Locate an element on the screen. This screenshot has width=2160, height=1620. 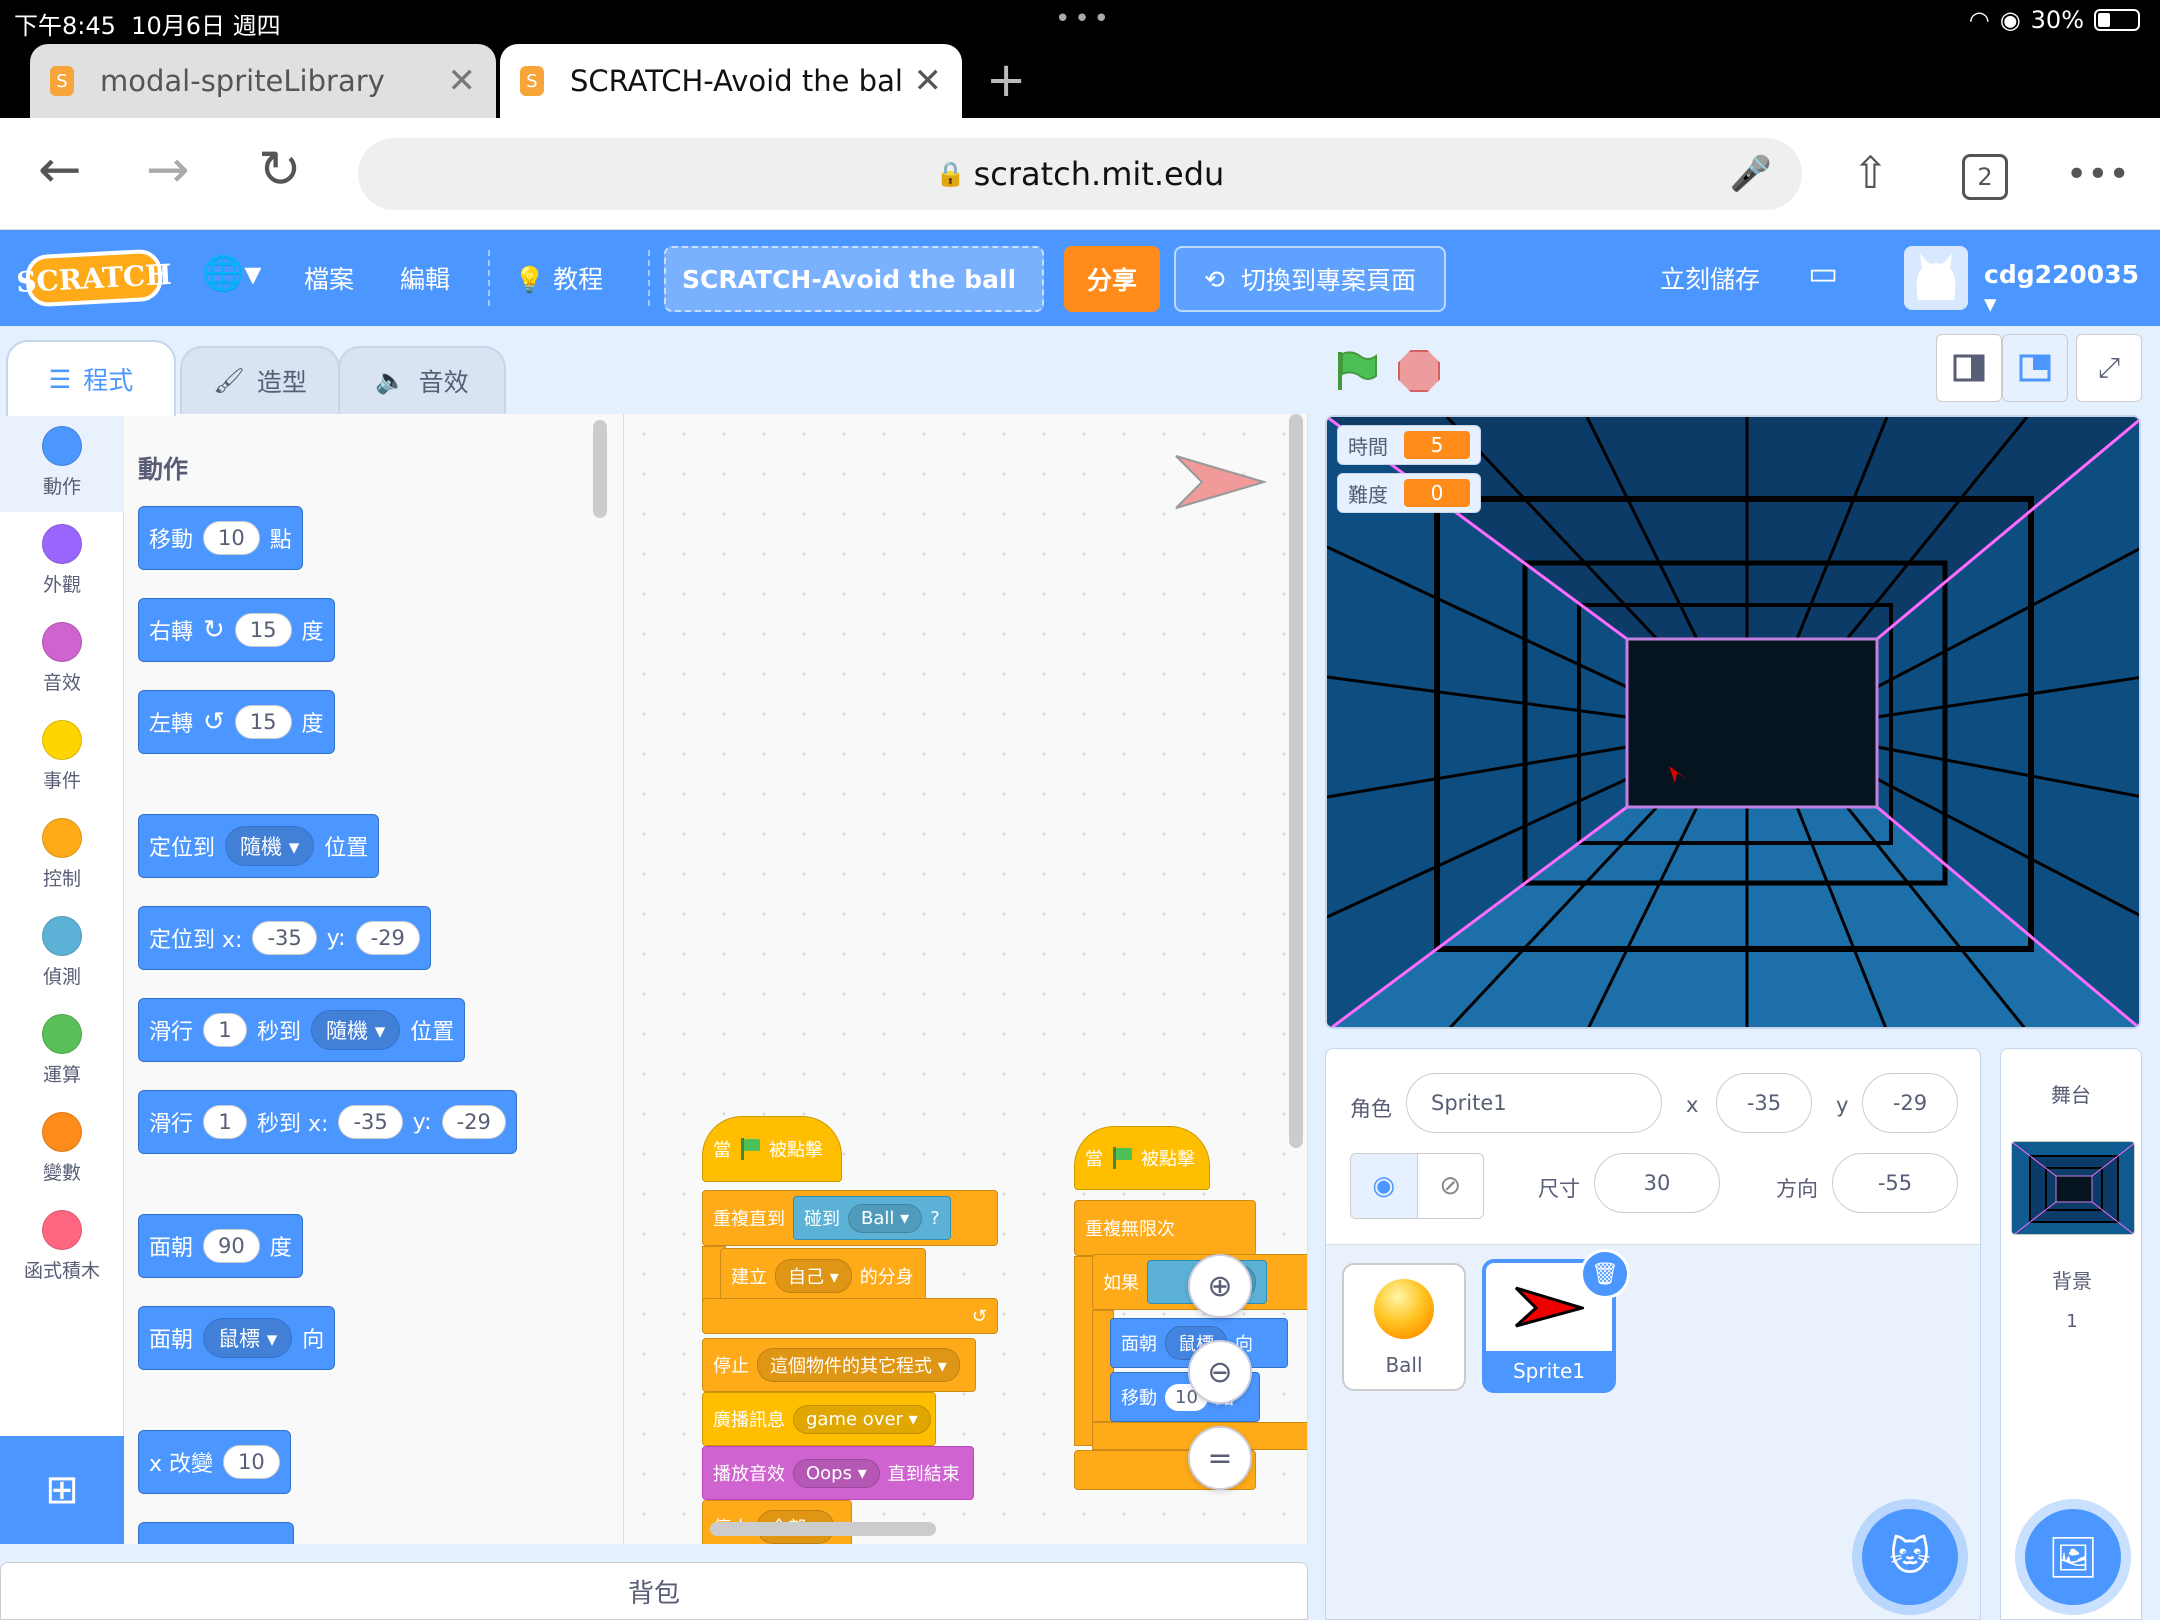
project-title-input: SCRATCH-Avoid the ball is located at coordinates (854, 279).